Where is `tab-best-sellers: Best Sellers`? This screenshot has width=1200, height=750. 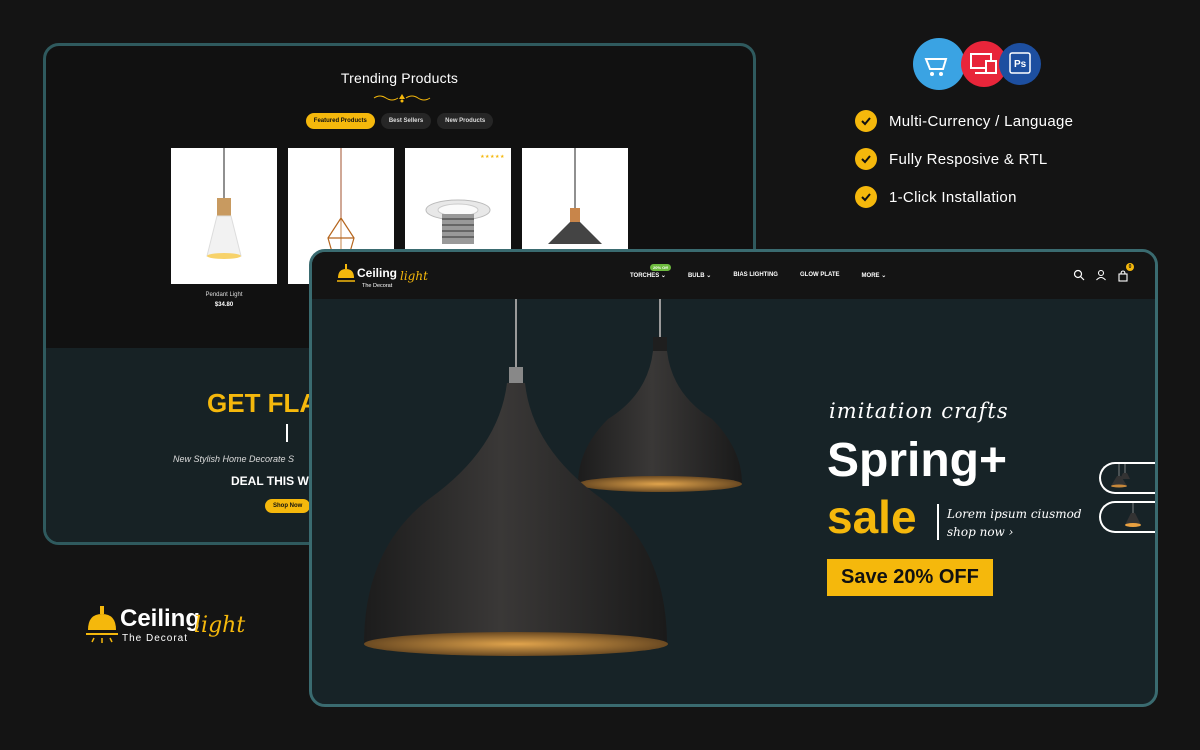 tab-best-sellers: Best Sellers is located at coordinates (406, 121).